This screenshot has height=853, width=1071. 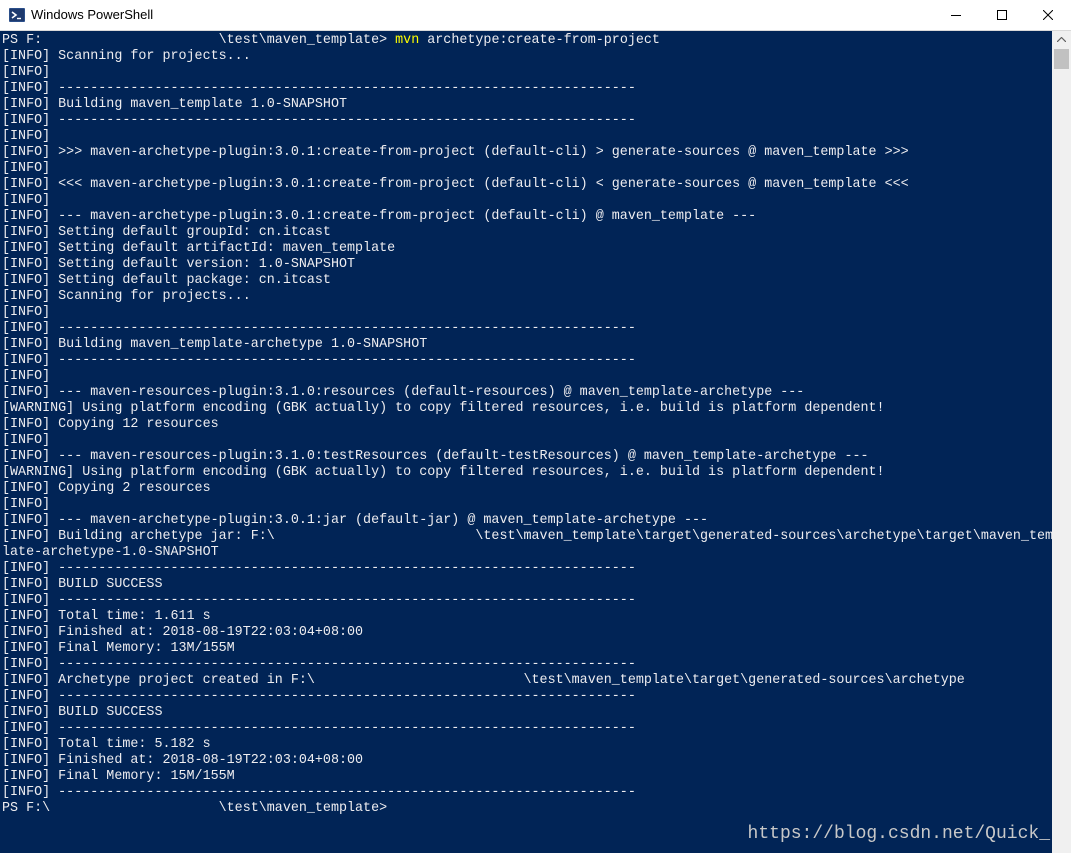 I want to click on close-icon, so click(x=1048, y=15).